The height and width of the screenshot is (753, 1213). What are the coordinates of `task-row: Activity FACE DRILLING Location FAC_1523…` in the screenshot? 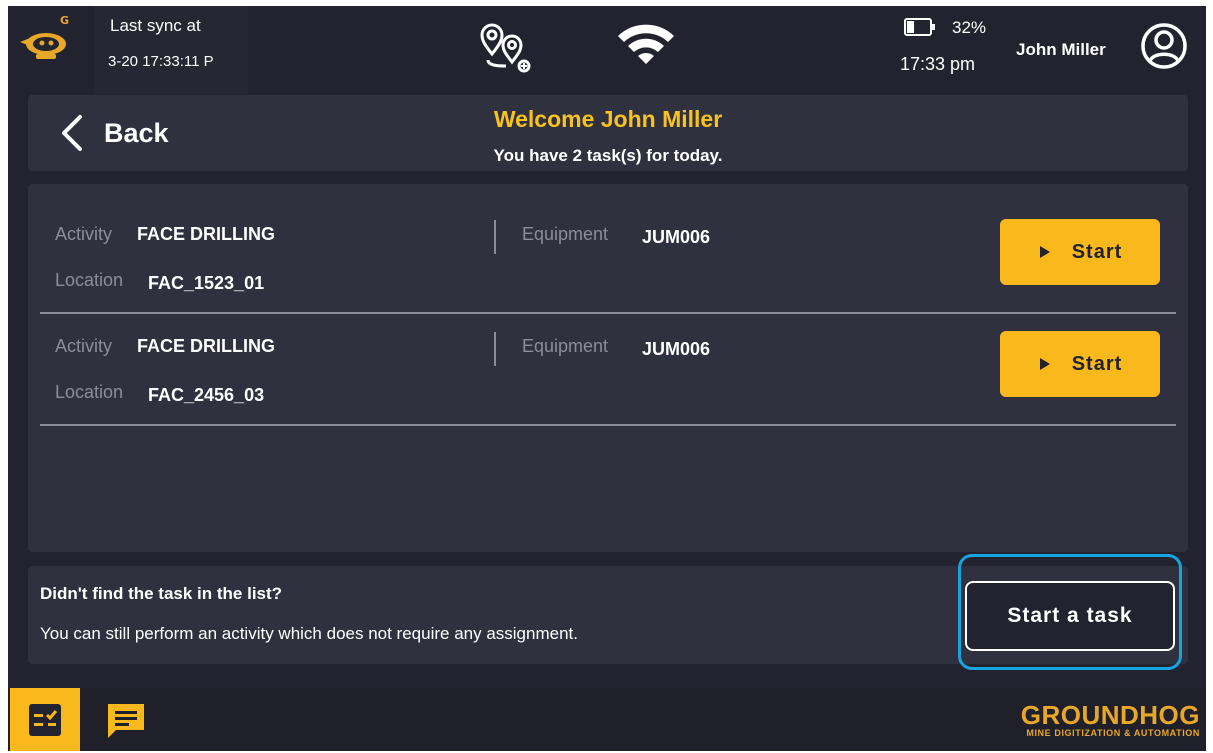 It's located at (608, 258).